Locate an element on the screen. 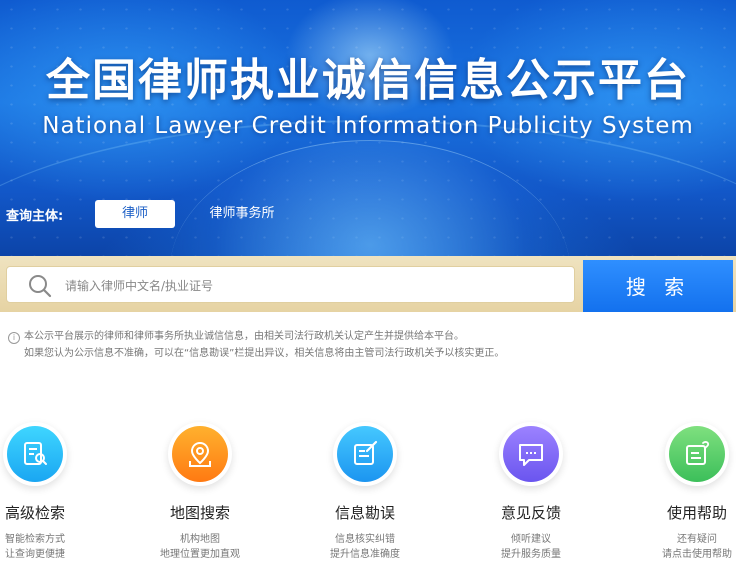 The image size is (736, 587). advanced-search-icon is located at coordinates (35, 454).